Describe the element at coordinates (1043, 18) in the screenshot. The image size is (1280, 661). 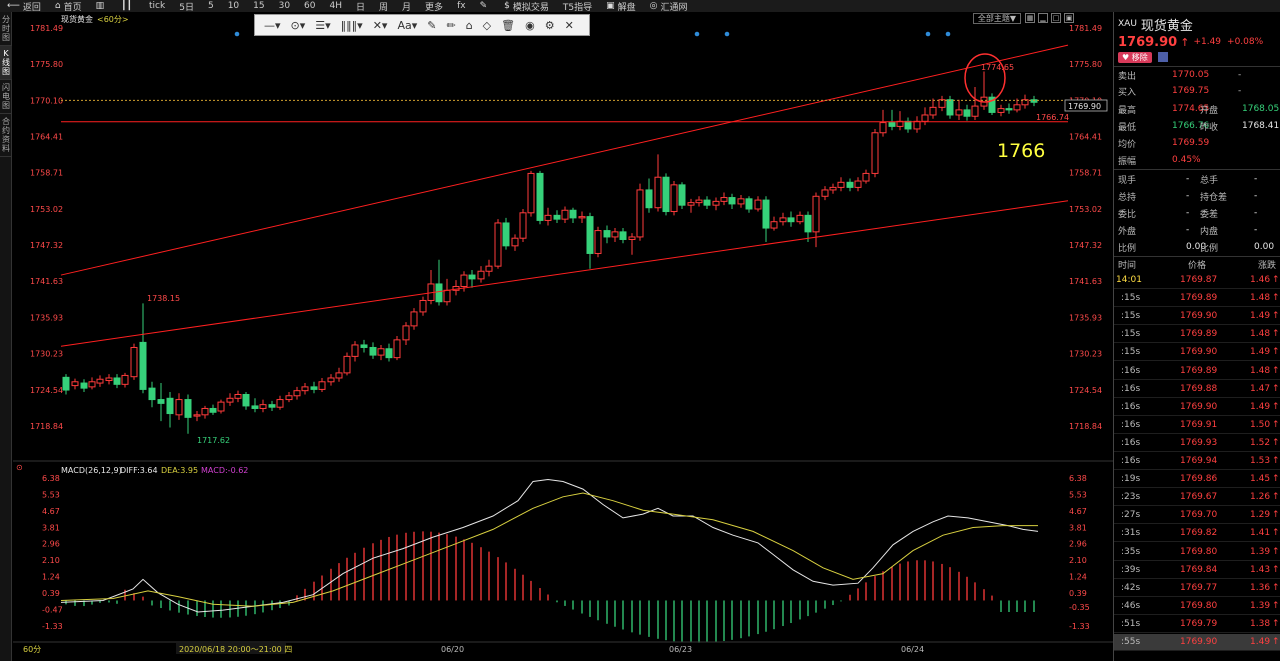
I see `minimize-icon: ▁` at that location.